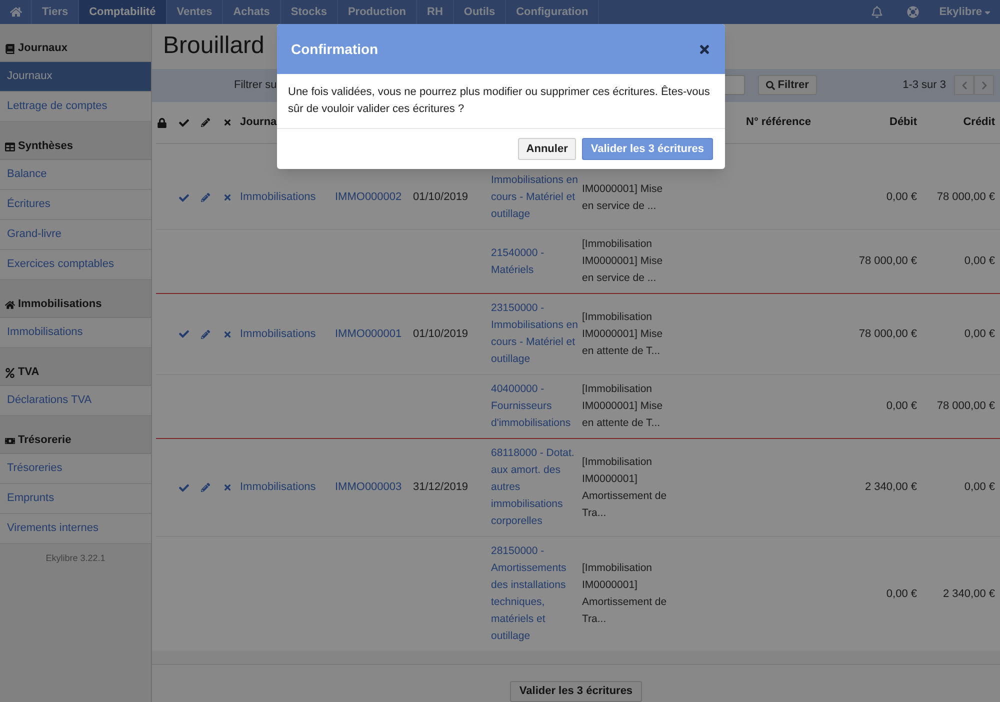  I want to click on nav-tab: Achats, so click(252, 12).